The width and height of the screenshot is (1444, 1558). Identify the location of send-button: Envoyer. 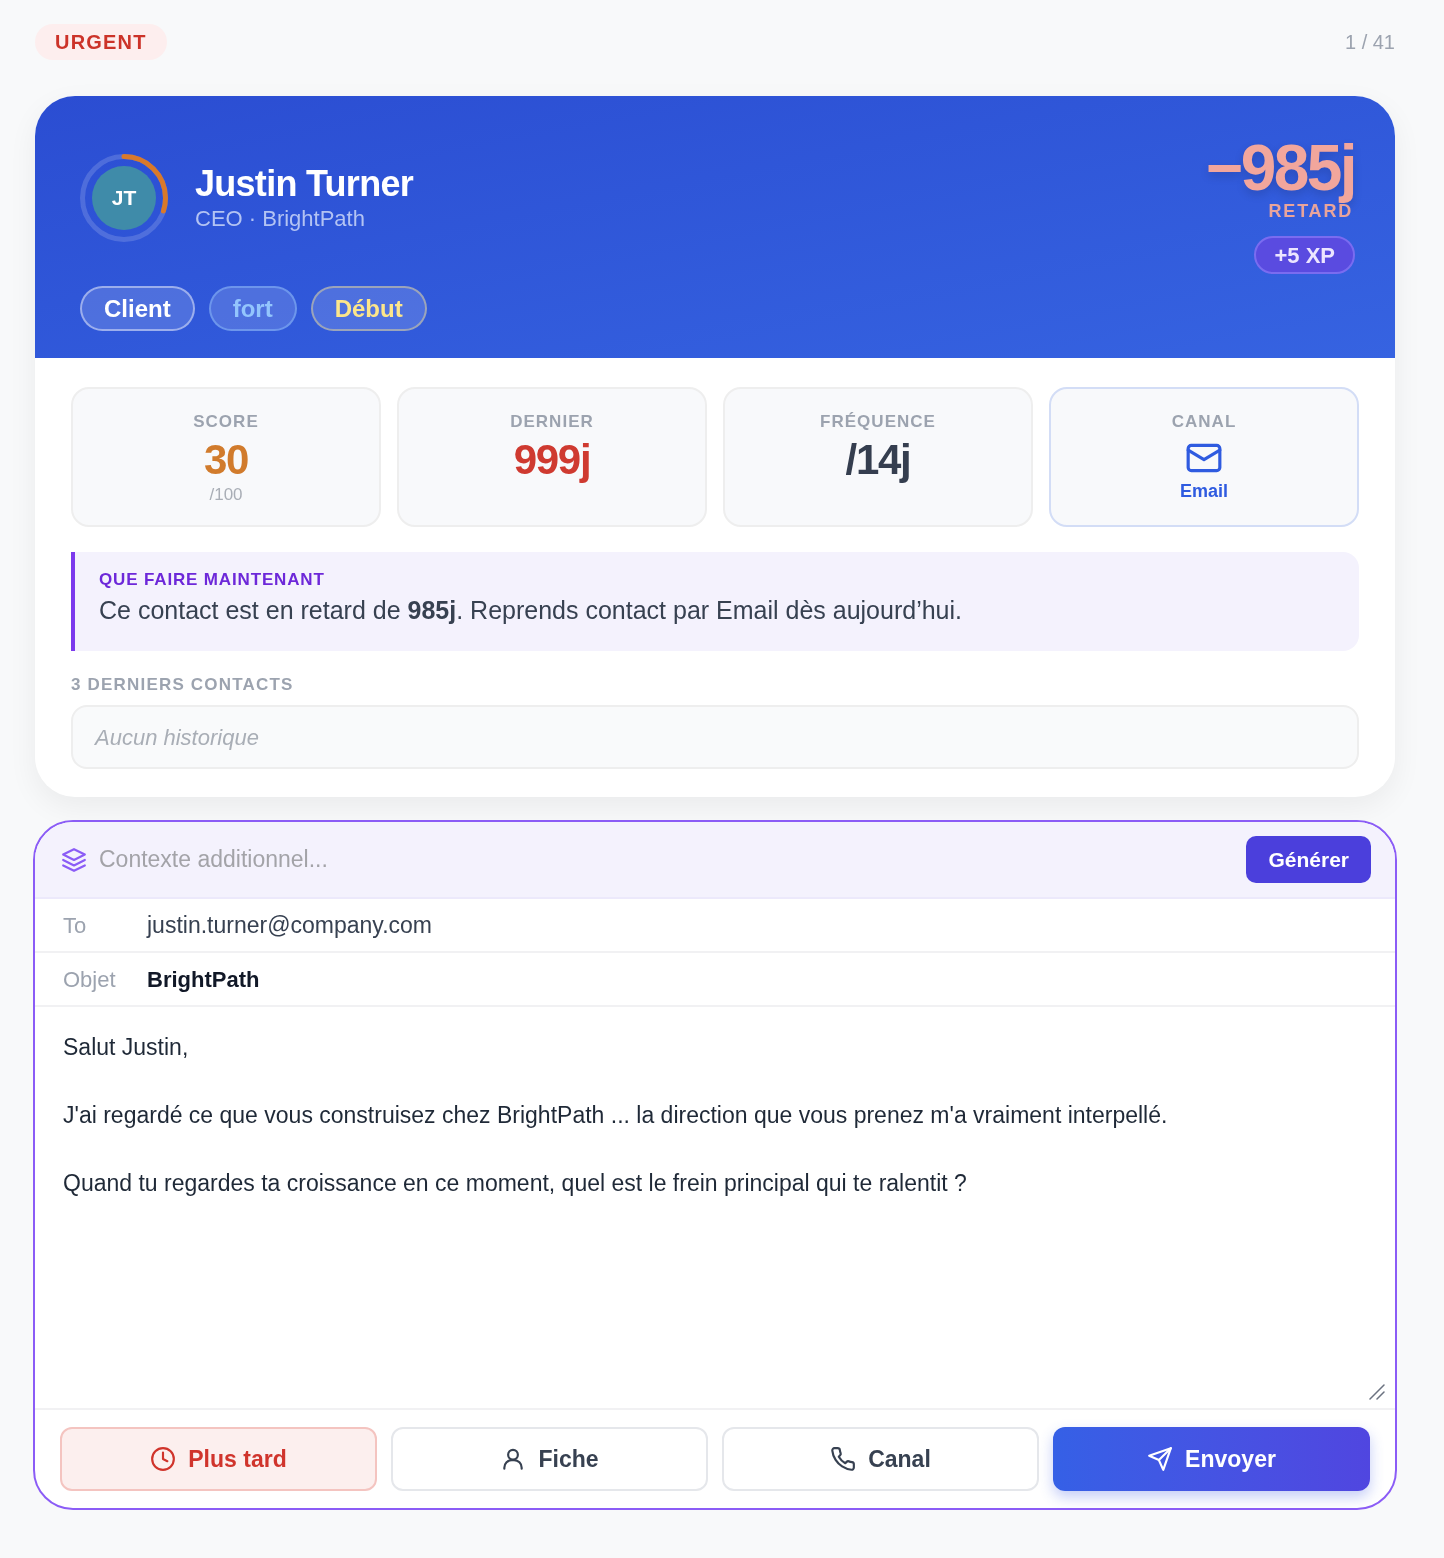
(1211, 1459).